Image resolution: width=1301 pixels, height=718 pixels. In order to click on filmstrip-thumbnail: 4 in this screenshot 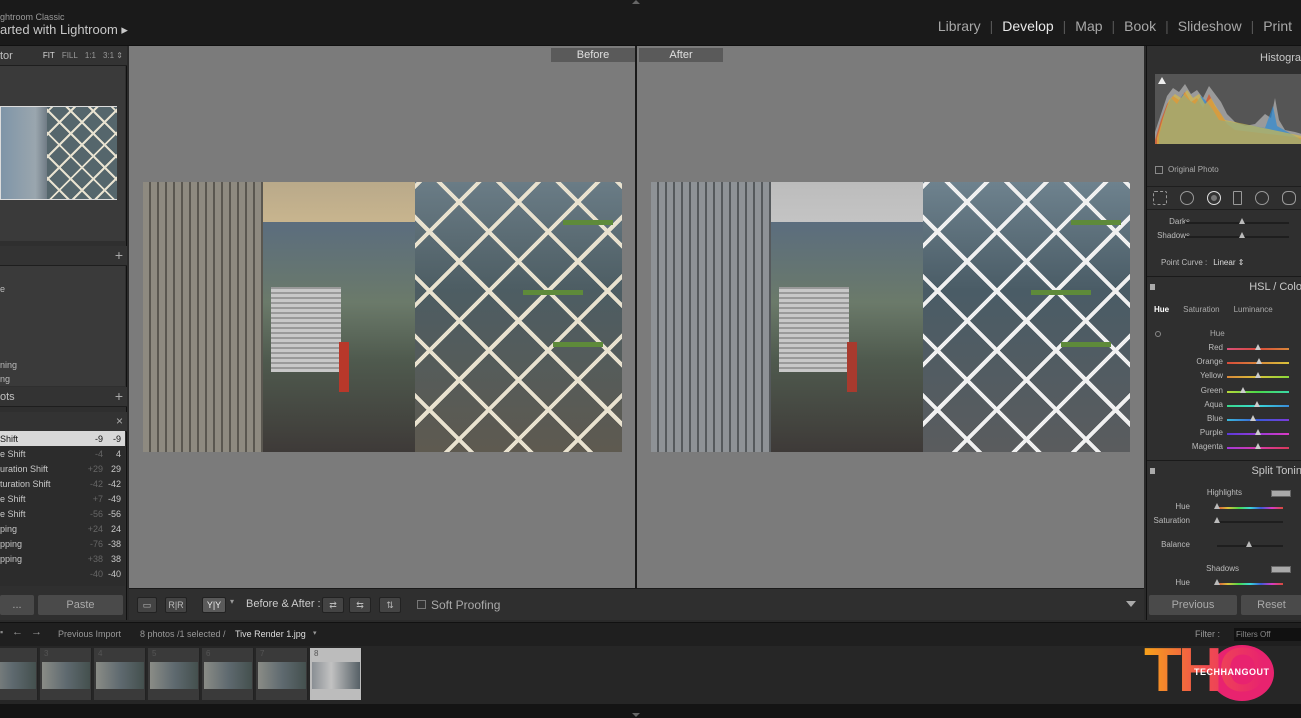, I will do `click(120, 674)`.